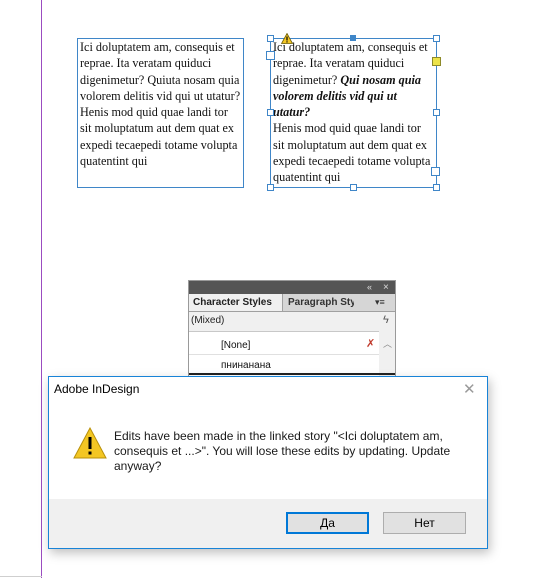  What do you see at coordinates (21, 576) in the screenshot?
I see `page-bottom-edge` at bounding box center [21, 576].